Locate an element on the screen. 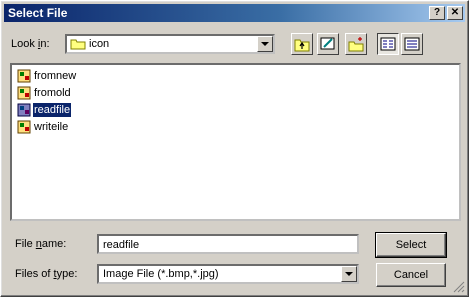 This screenshot has width=469, height=297. details-view-icon is located at coordinates (412, 44).